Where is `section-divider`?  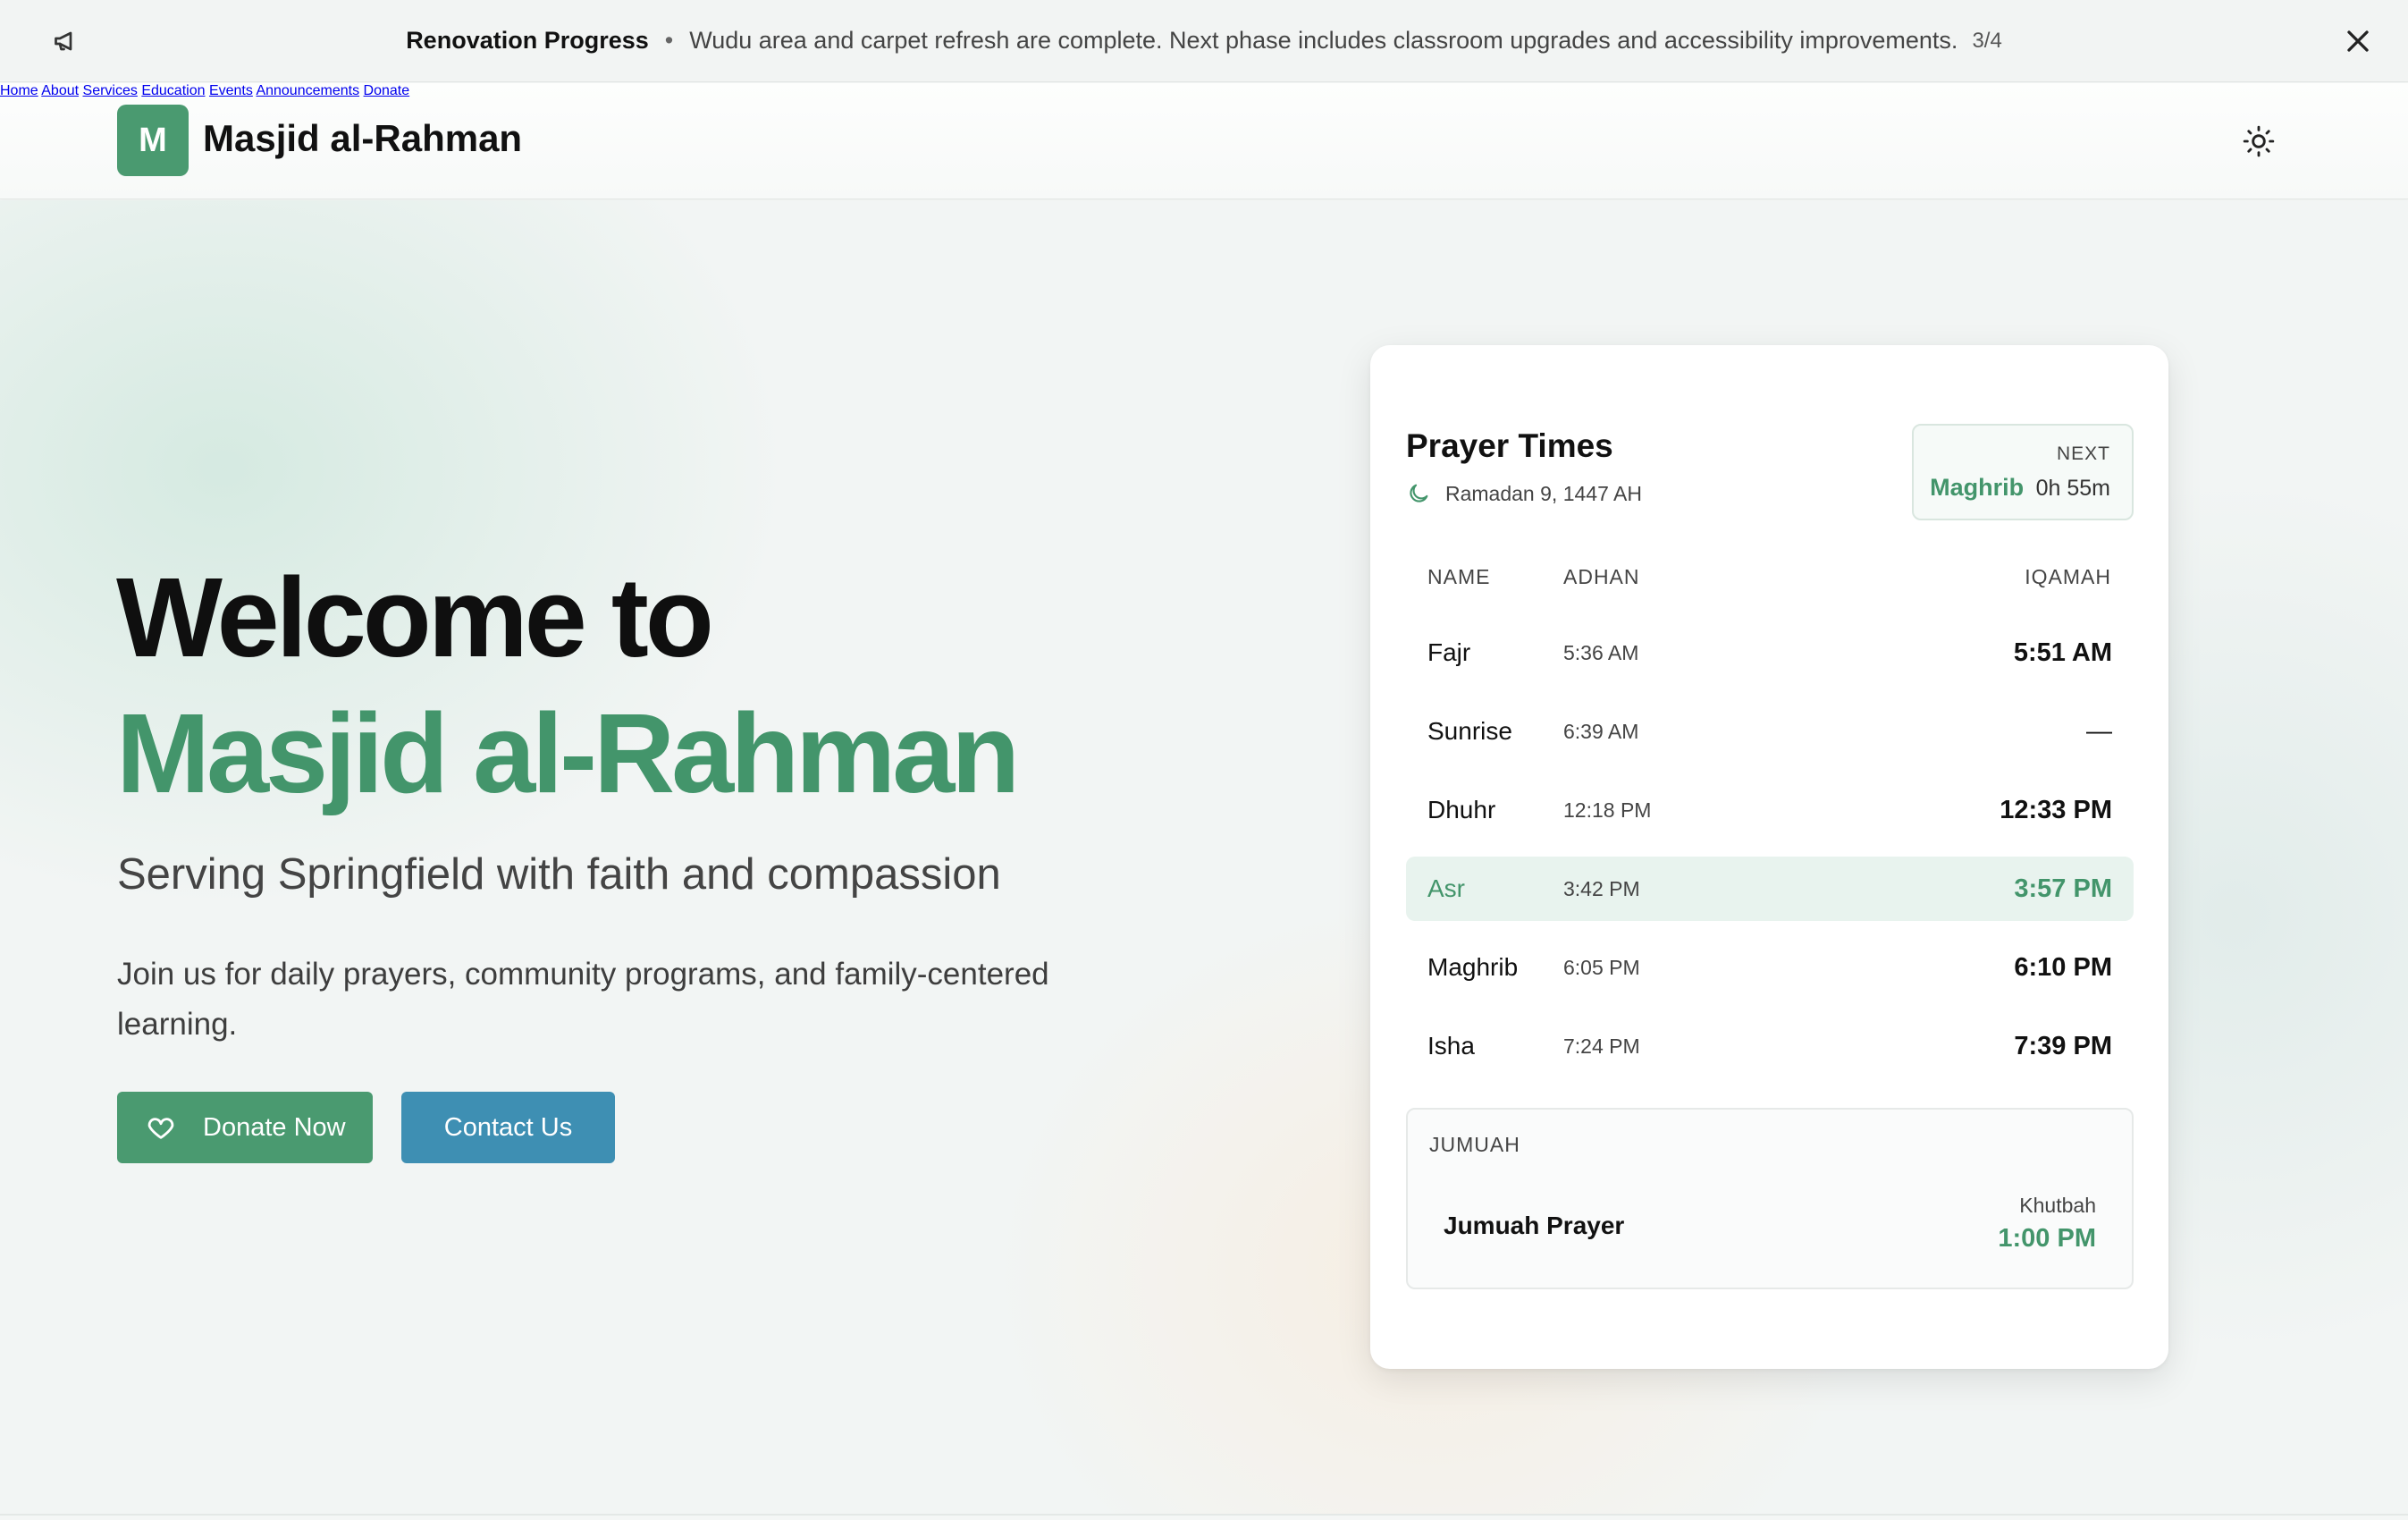 section-divider is located at coordinates (1204, 1515).